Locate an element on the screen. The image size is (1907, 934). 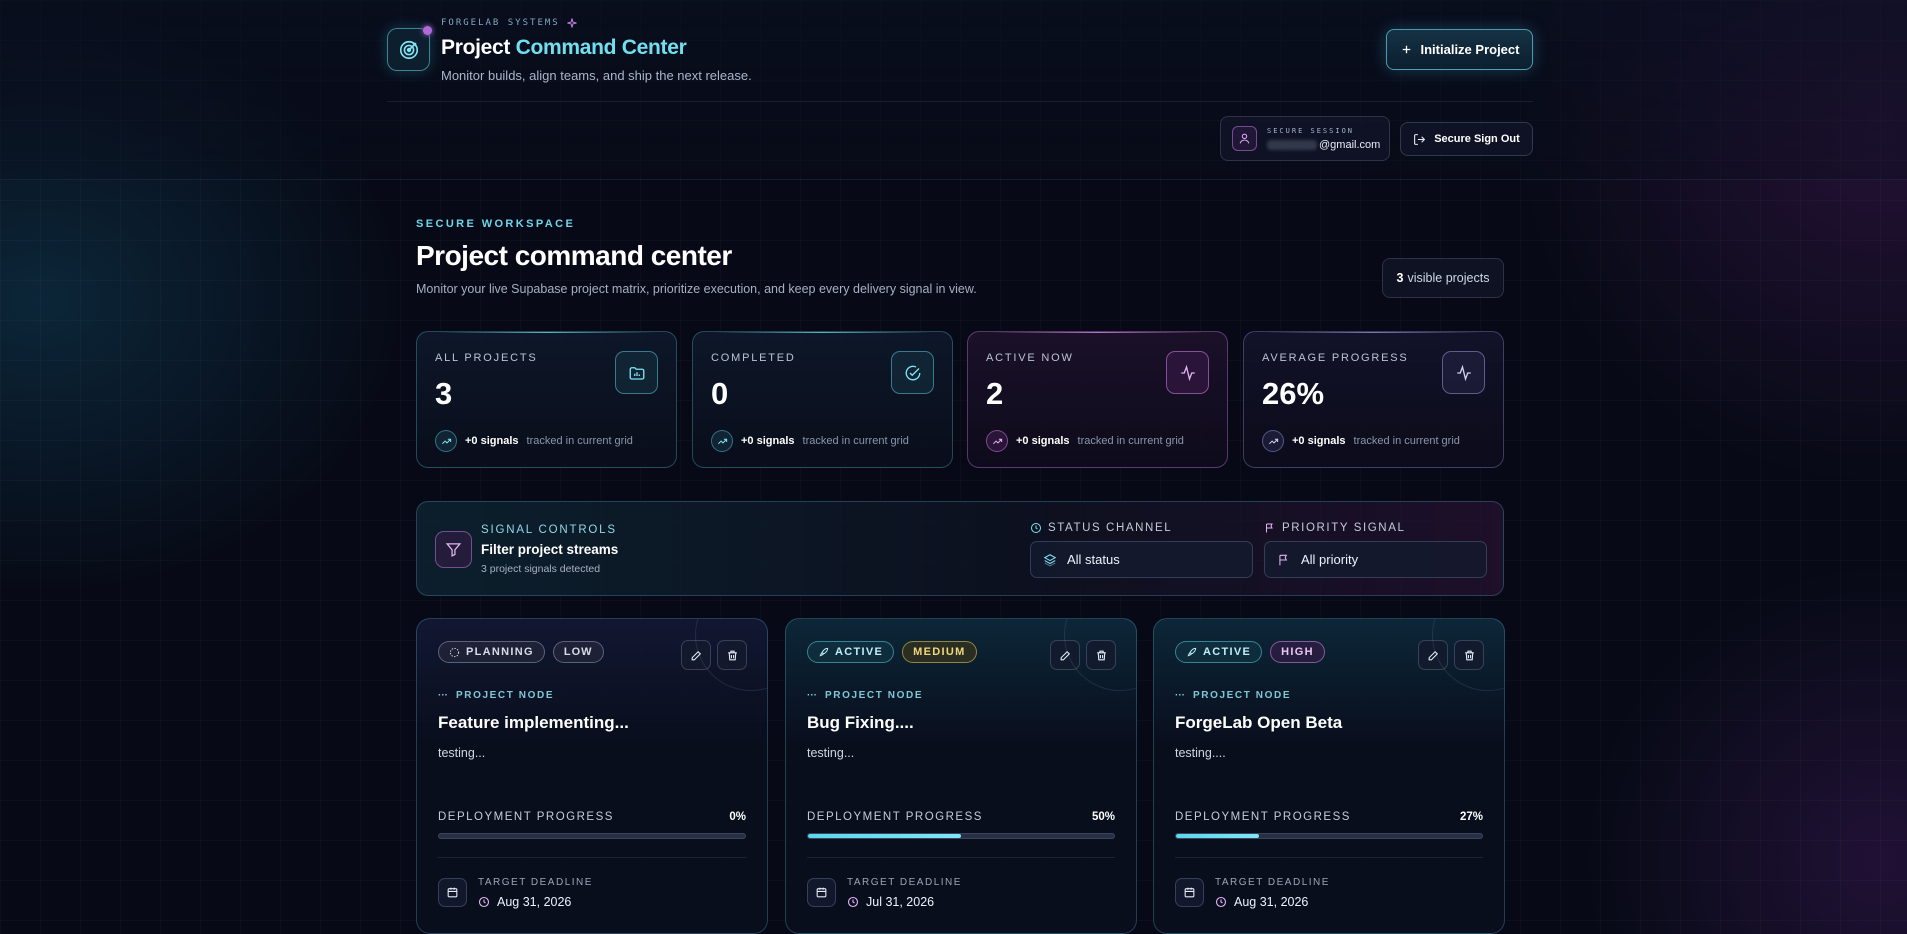
header-divider is located at coordinates (960, 101).